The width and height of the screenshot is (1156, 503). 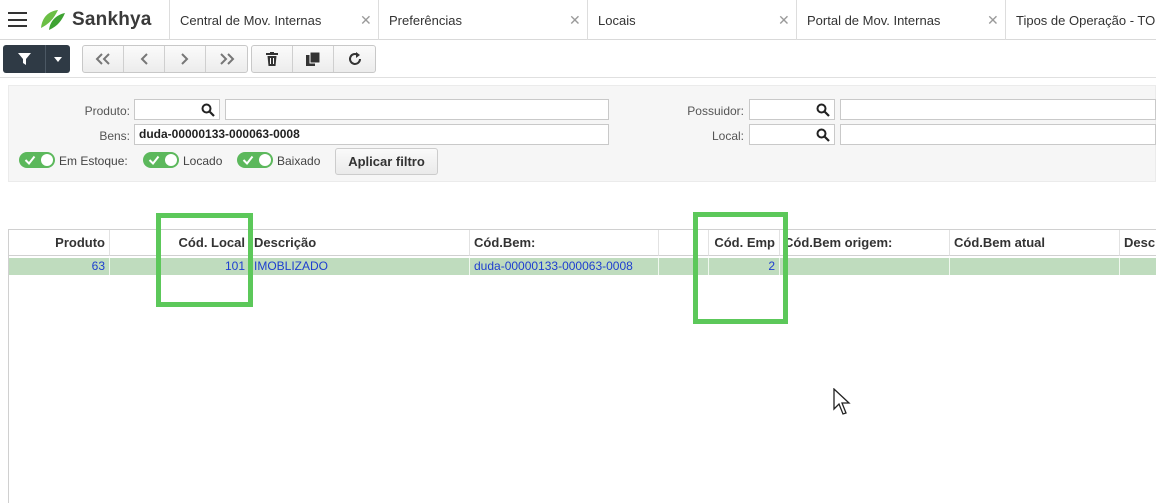 What do you see at coordinates (715, 111) in the screenshot?
I see `possuidor-label: Possuidor:` at bounding box center [715, 111].